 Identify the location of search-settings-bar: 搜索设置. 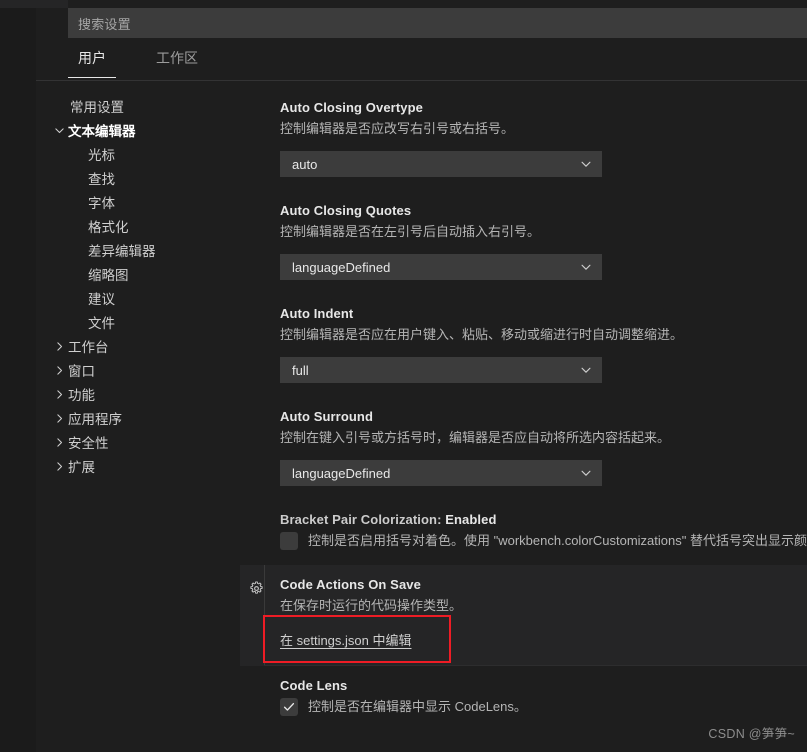
(437, 23).